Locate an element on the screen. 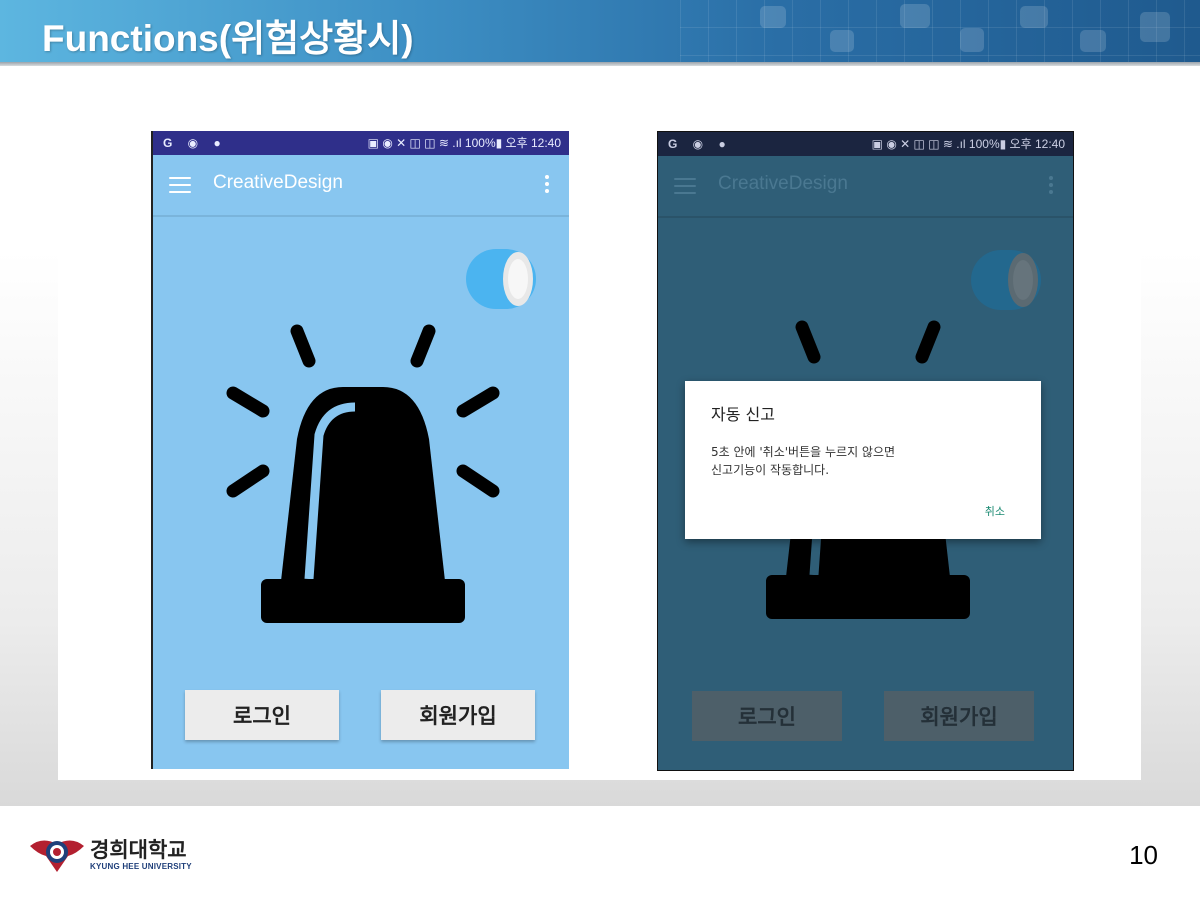  page-number: 10 is located at coordinates (1143, 855).